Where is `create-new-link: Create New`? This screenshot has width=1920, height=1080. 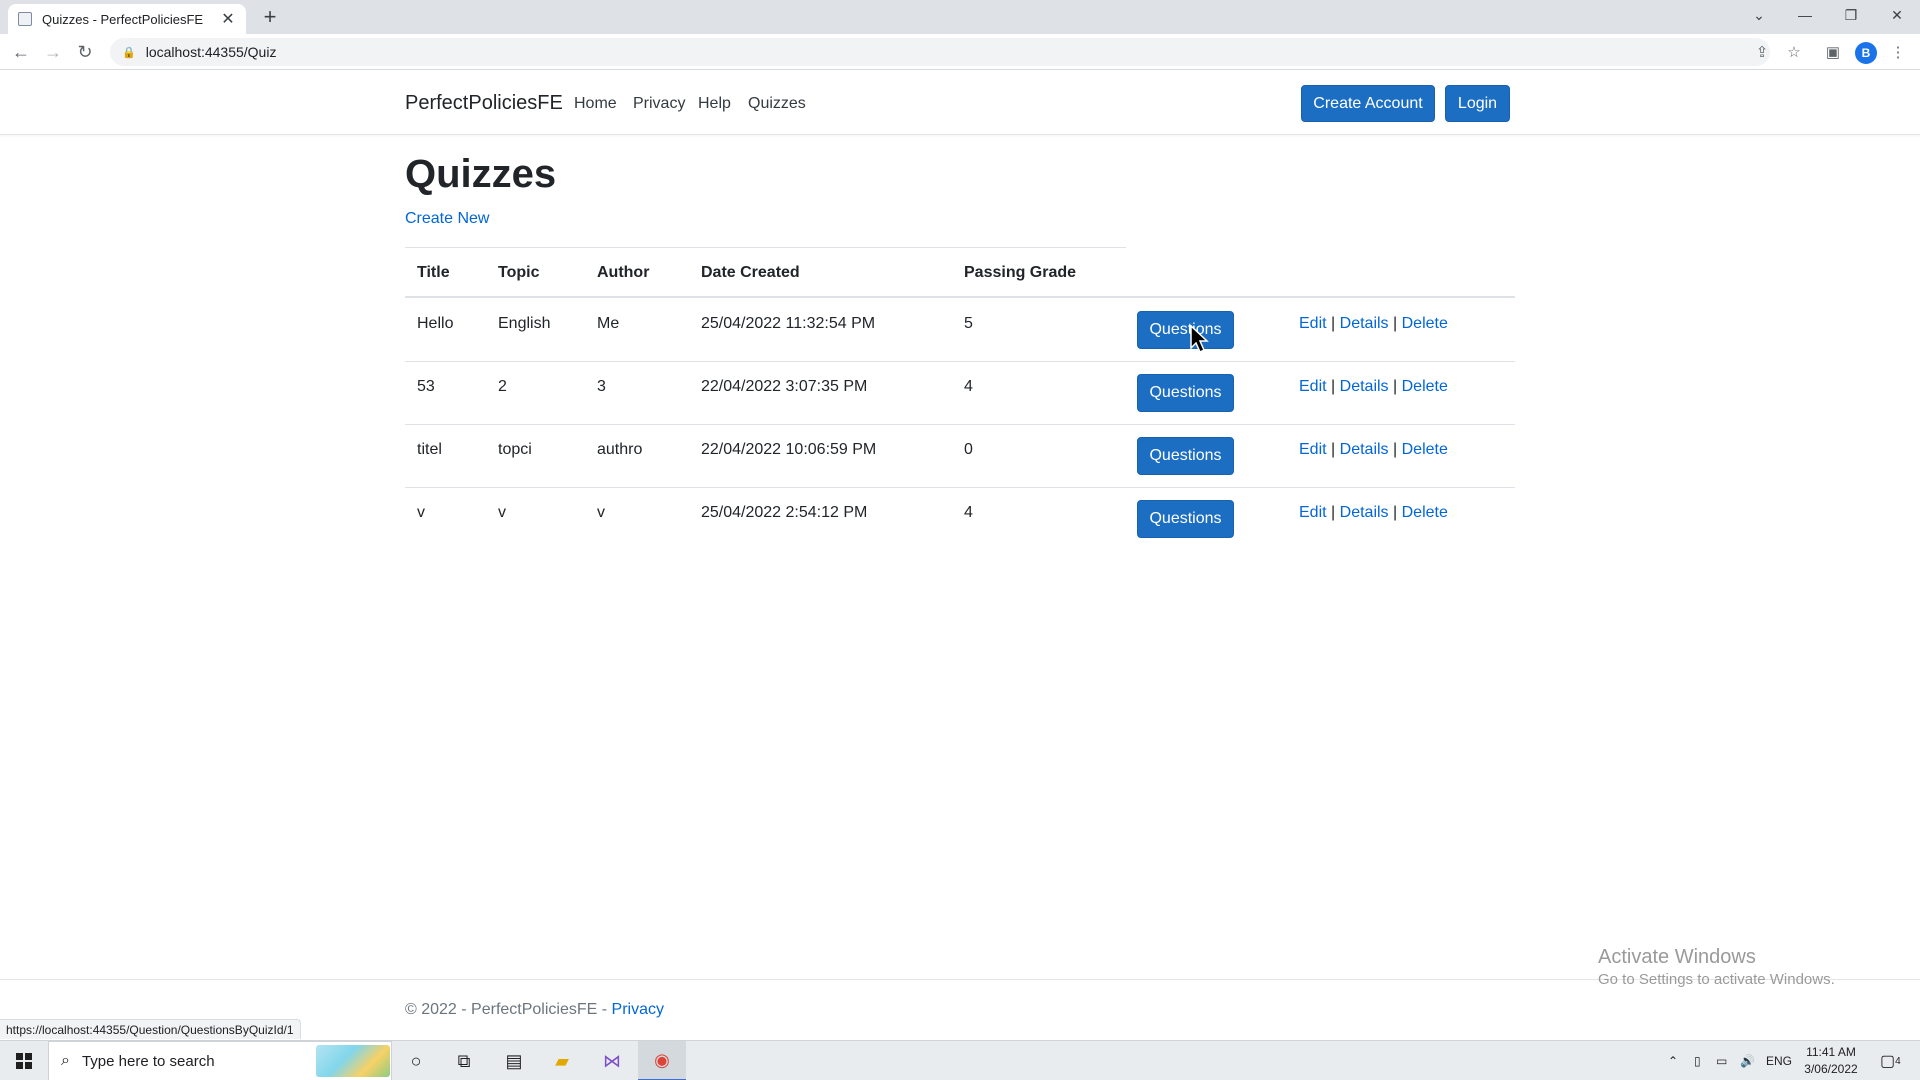 create-new-link: Create New is located at coordinates (447, 219).